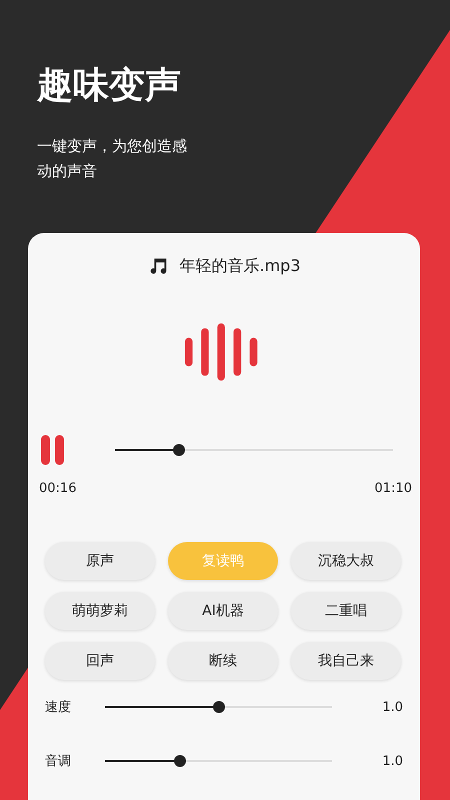 The width and height of the screenshot is (450, 800). I want to click on total-duration: 01:10, so click(393, 488).